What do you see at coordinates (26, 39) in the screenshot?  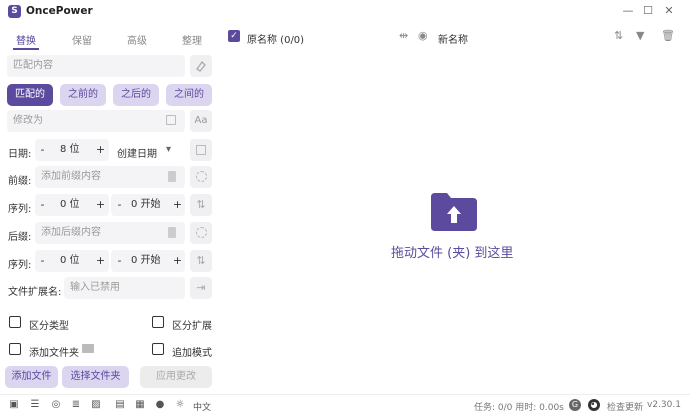 I see `tab-replace: 替换` at bounding box center [26, 39].